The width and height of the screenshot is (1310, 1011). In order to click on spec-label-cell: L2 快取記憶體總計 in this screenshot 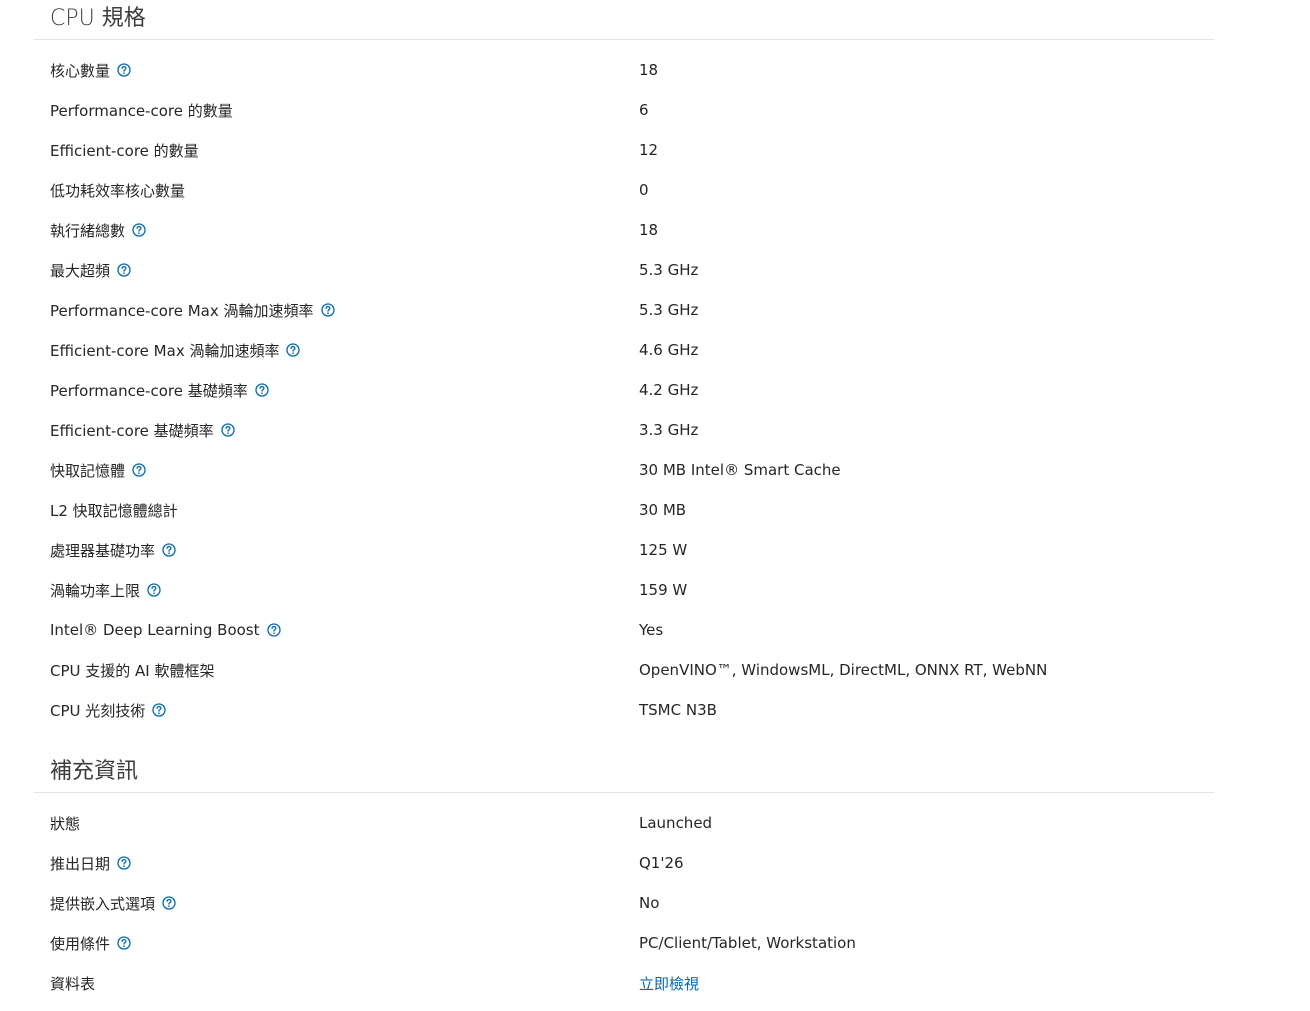, I will do `click(114, 510)`.